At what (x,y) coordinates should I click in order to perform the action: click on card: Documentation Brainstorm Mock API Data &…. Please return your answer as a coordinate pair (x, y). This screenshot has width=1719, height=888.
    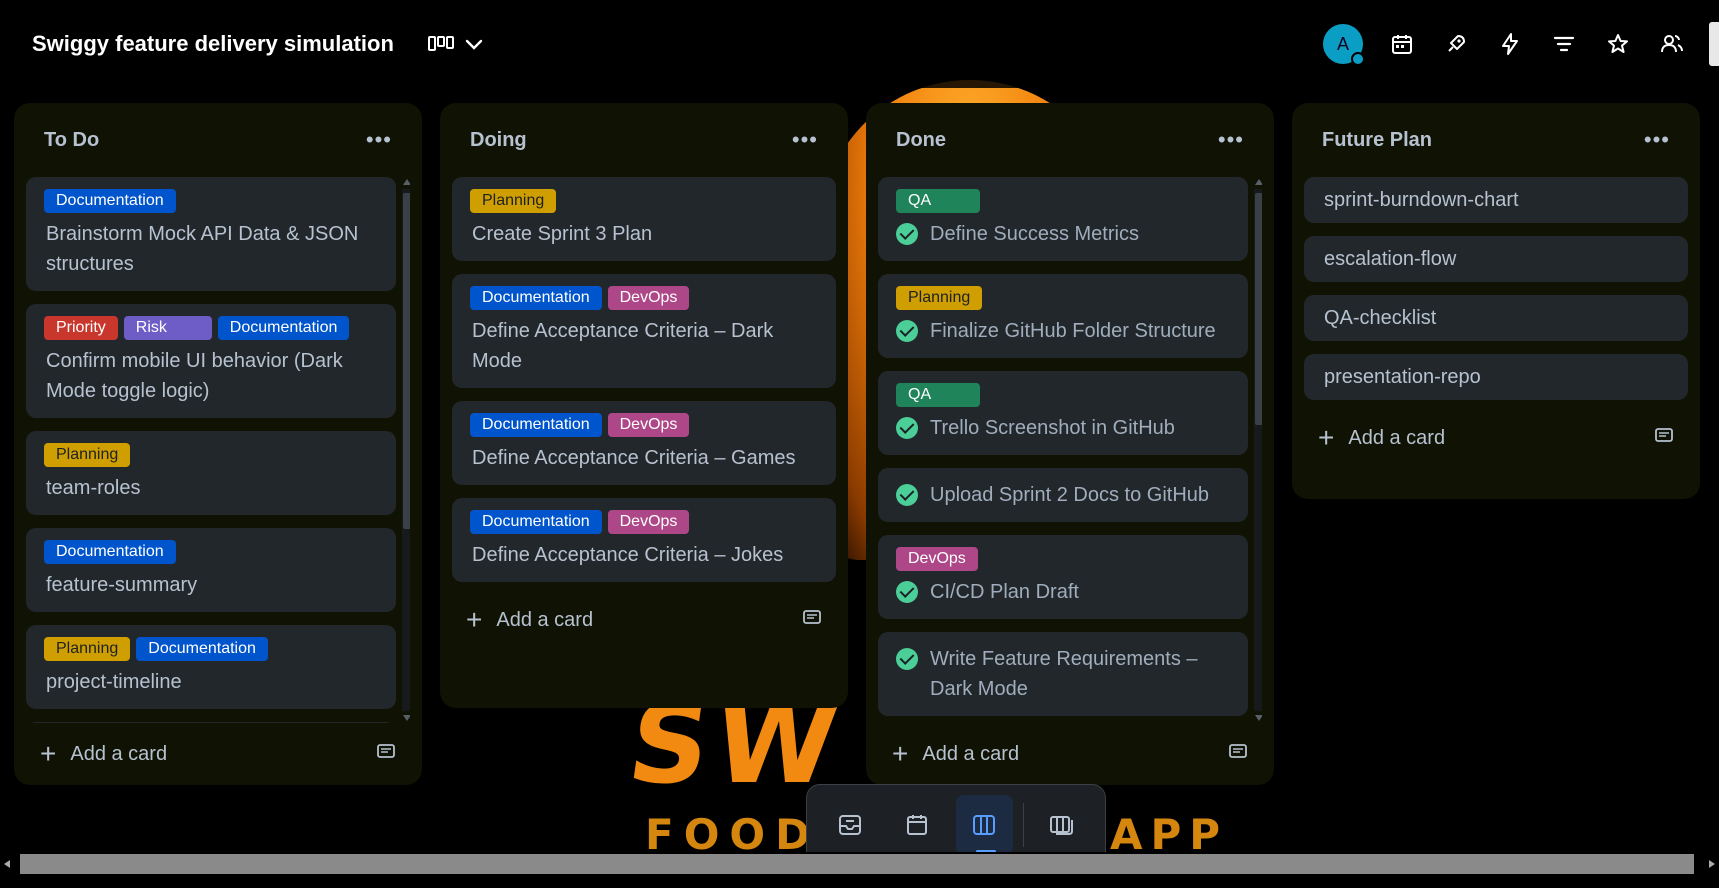
    Looking at the image, I should click on (211, 234).